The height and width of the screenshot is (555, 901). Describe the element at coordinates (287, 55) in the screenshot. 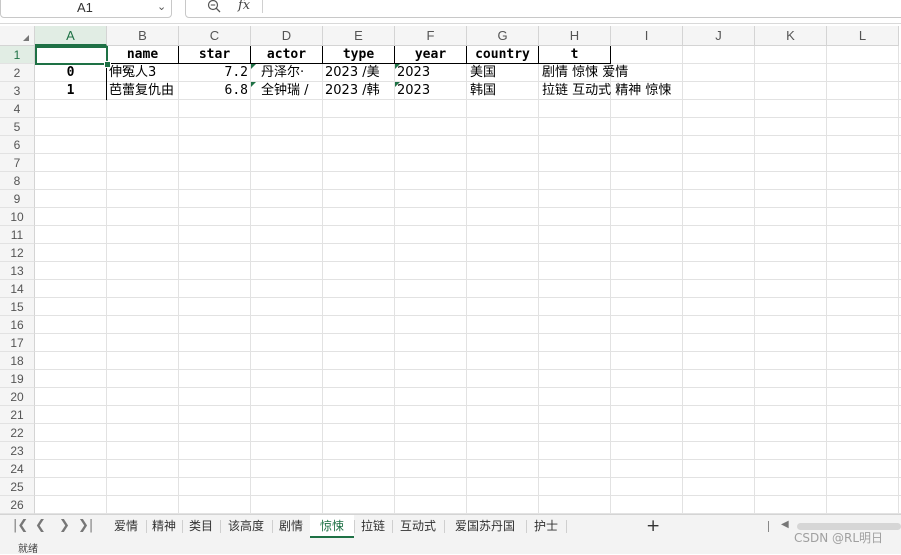

I see `header-cell-actor: actor` at that location.